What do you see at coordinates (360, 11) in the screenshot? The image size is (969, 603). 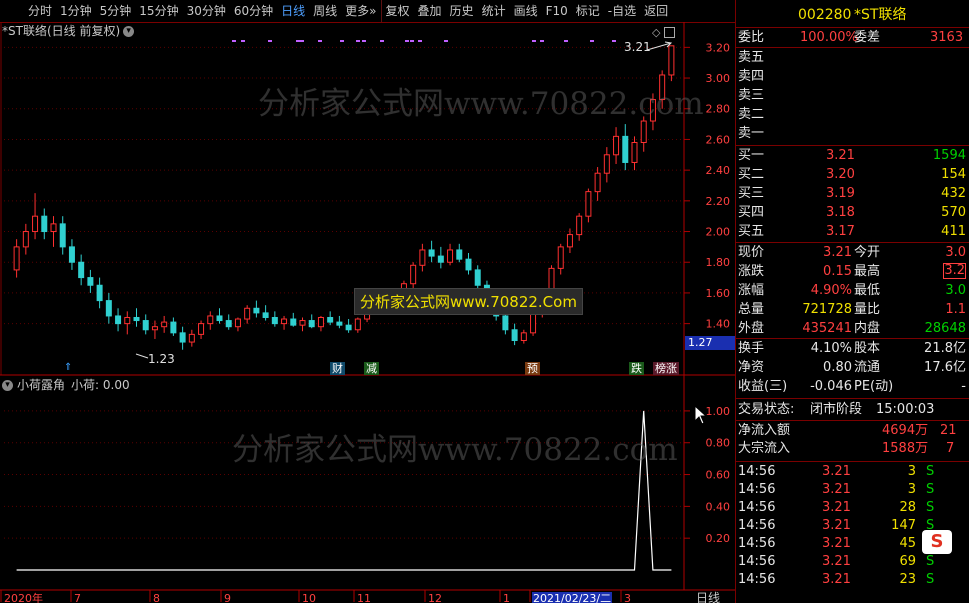 I see `toolbar-item-8: 更多»` at bounding box center [360, 11].